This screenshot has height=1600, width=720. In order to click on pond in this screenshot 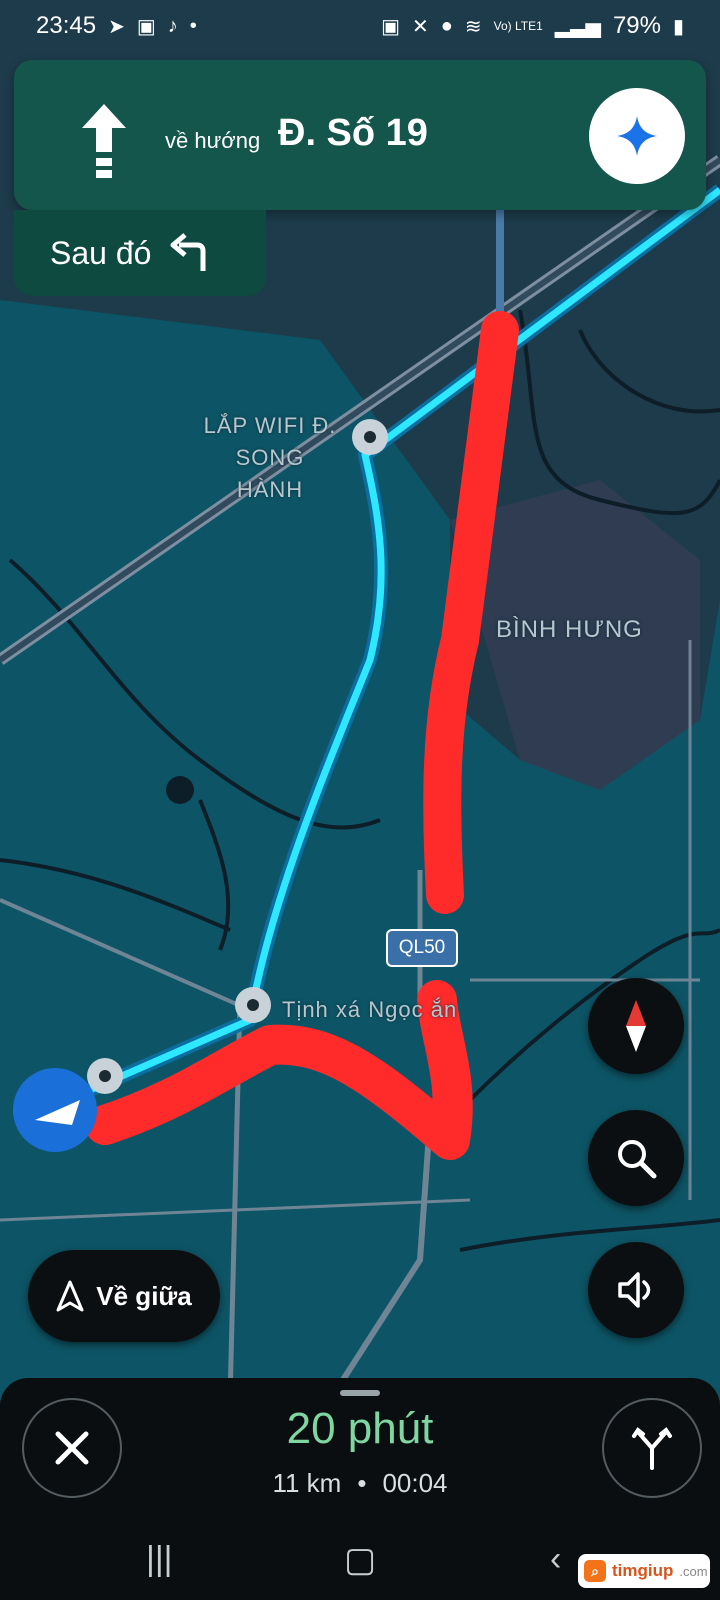, I will do `click(180, 790)`.